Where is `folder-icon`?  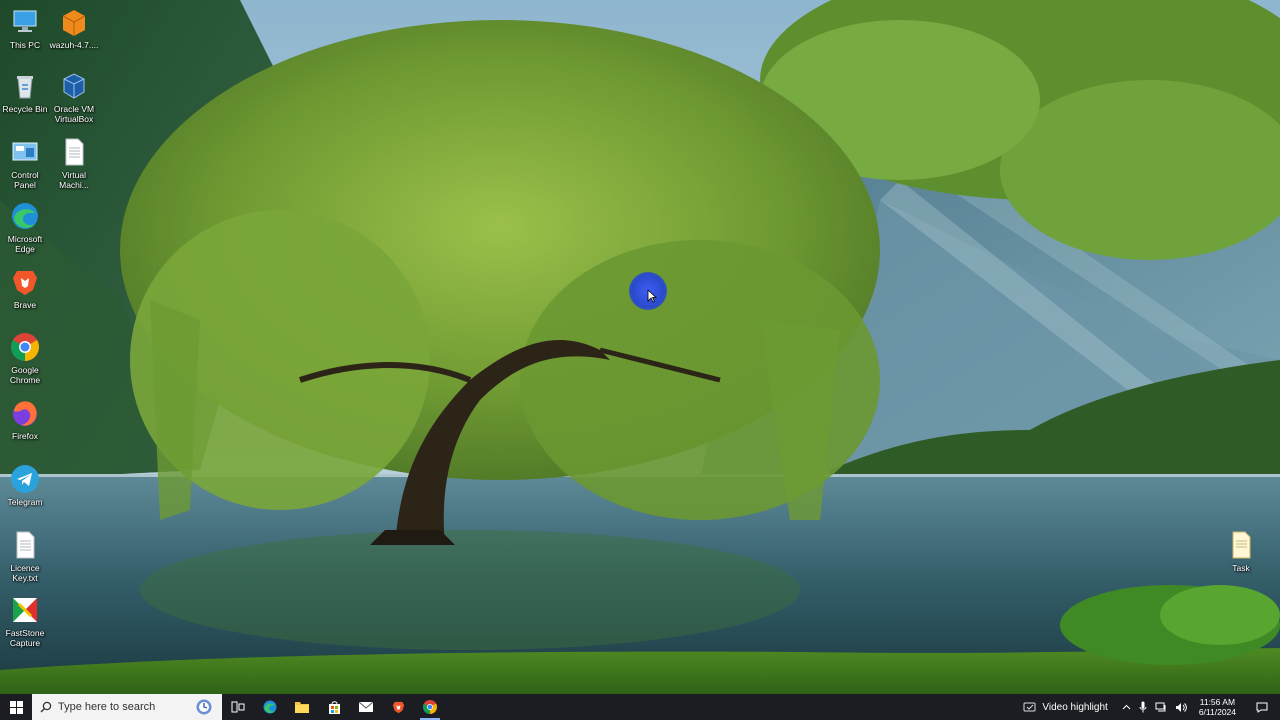
folder-icon is located at coordinates (302, 707).